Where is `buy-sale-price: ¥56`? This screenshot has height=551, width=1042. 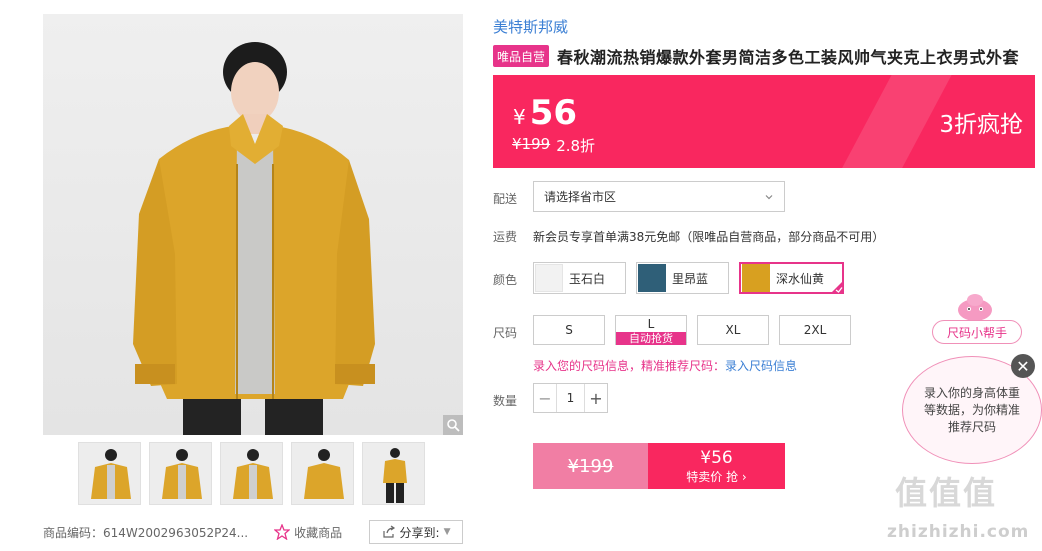 buy-sale-price: ¥56 is located at coordinates (716, 457).